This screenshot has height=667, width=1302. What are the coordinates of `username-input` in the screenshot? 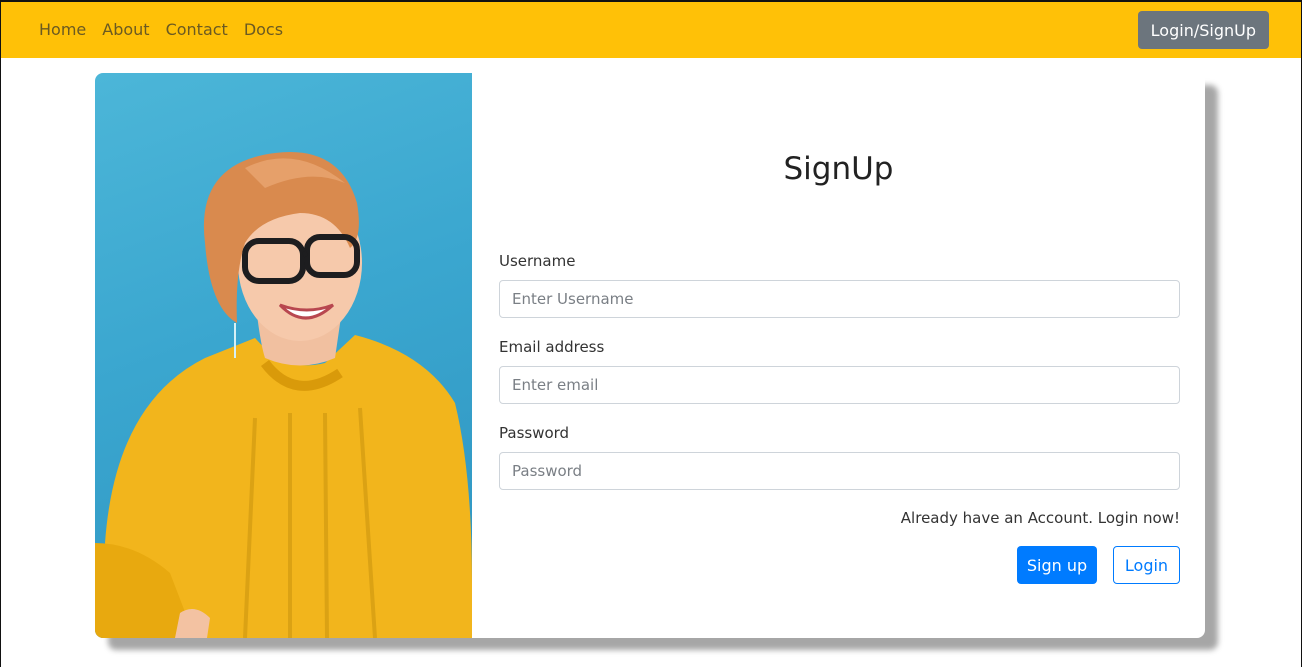 It's located at (839, 299).